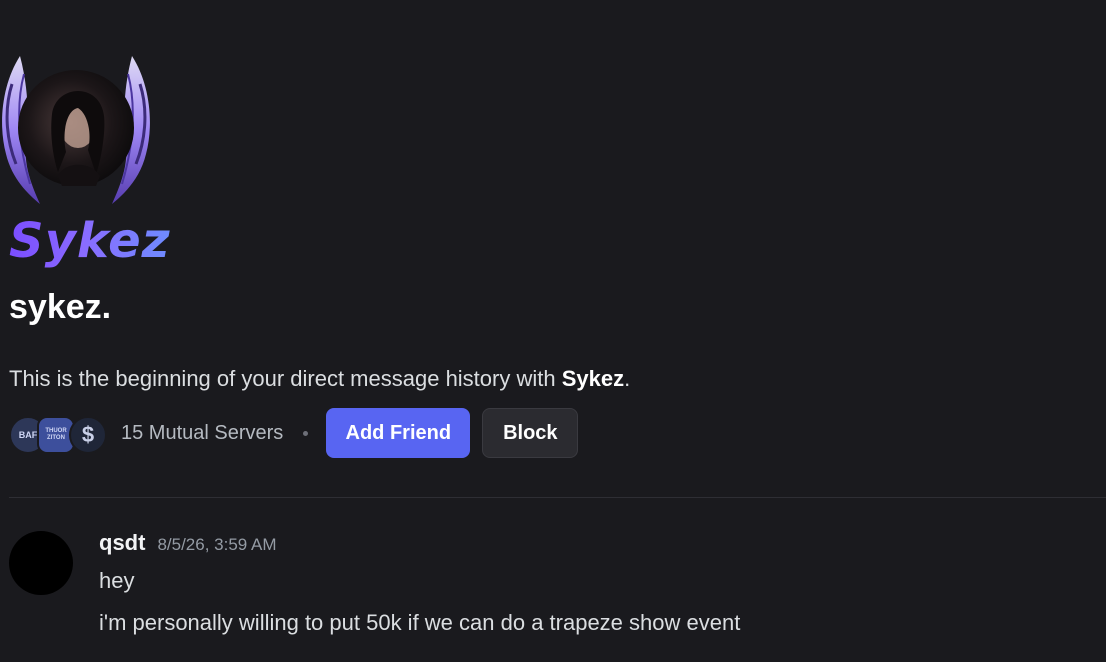  I want to click on mutual-server-icons: BAF THUOR ZITON $, so click(59, 433).